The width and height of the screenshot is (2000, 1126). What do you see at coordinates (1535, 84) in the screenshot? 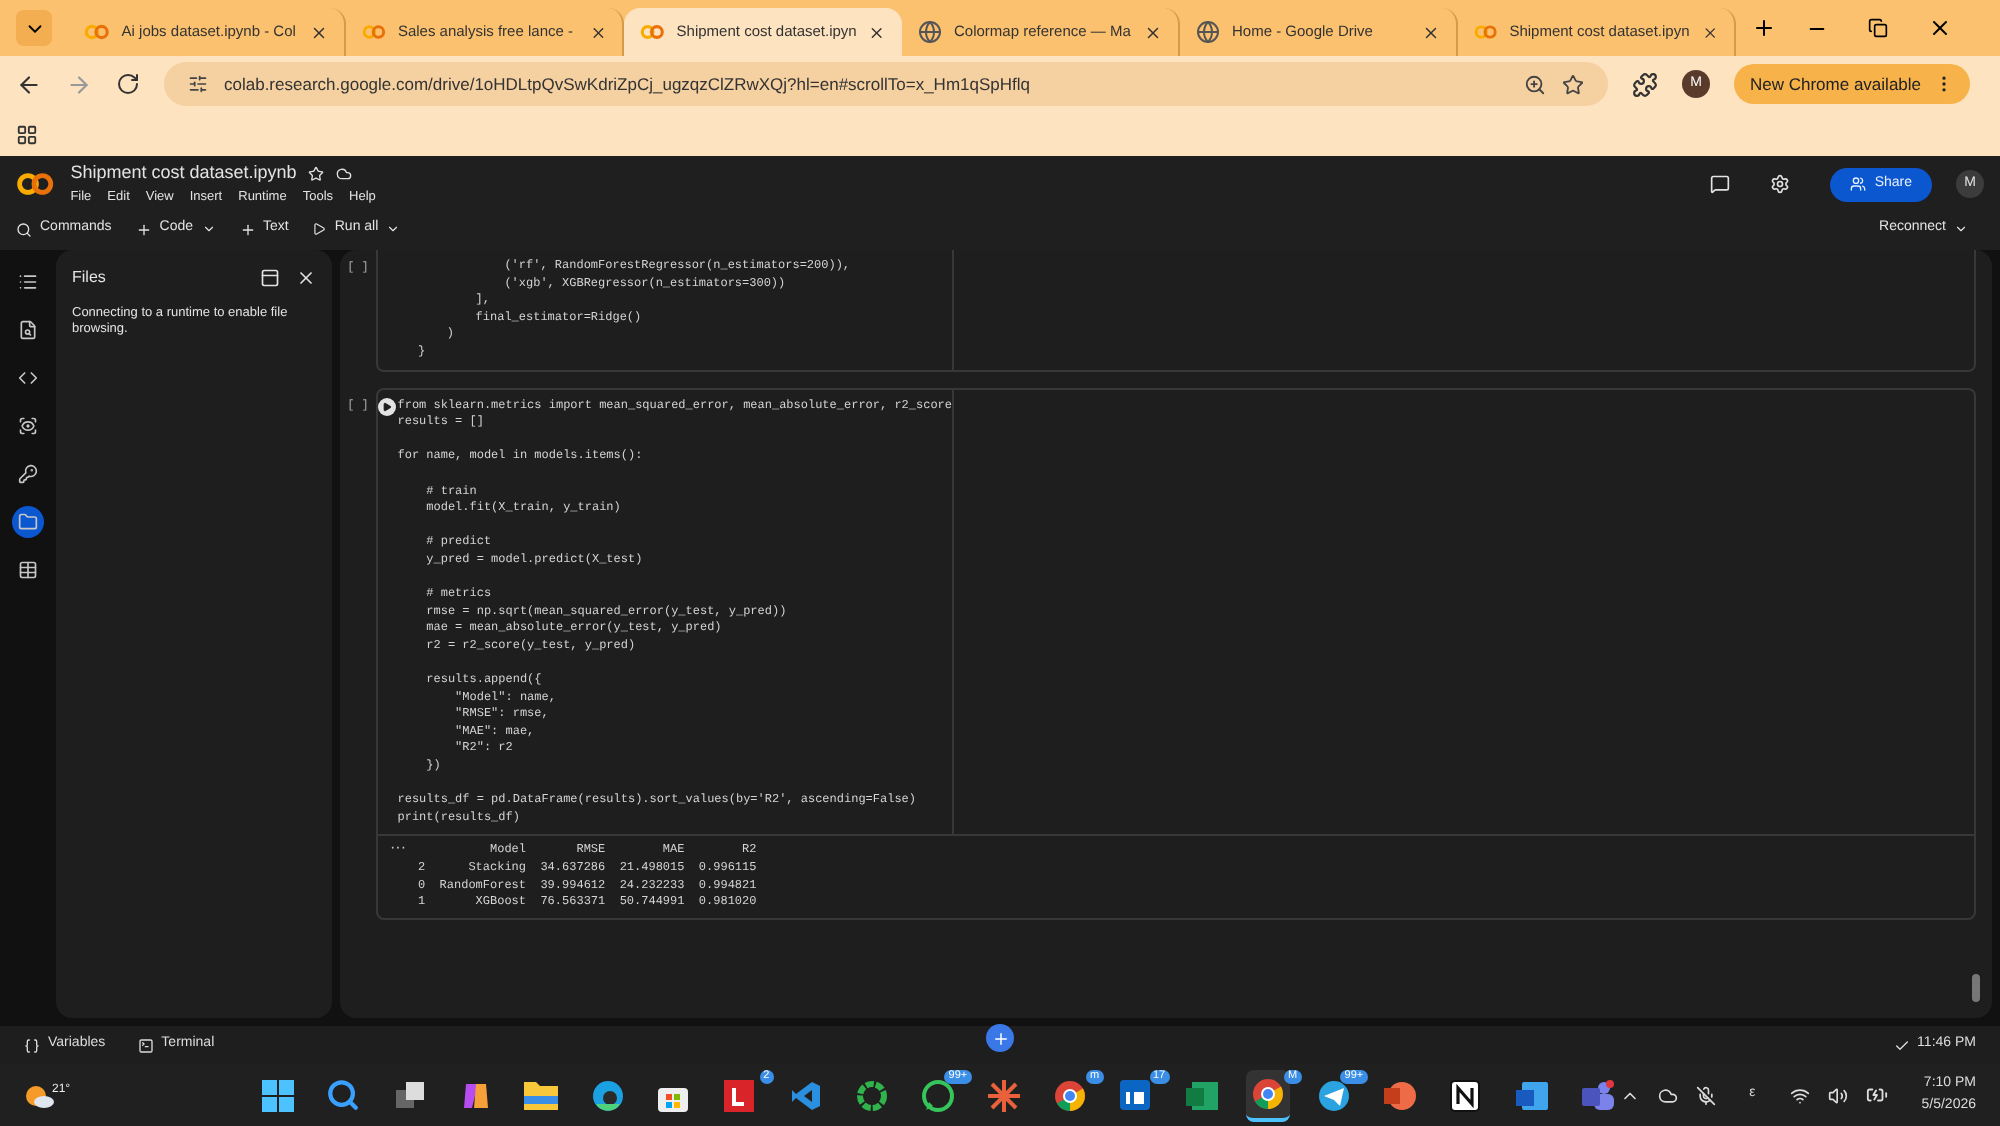
I see `zoom-icon` at bounding box center [1535, 84].